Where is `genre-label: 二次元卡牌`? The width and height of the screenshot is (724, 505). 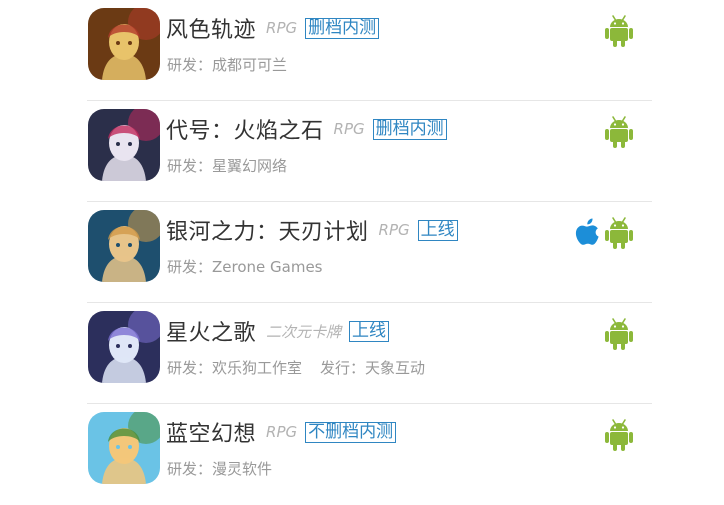 genre-label: 二次元卡牌 is located at coordinates (304, 331).